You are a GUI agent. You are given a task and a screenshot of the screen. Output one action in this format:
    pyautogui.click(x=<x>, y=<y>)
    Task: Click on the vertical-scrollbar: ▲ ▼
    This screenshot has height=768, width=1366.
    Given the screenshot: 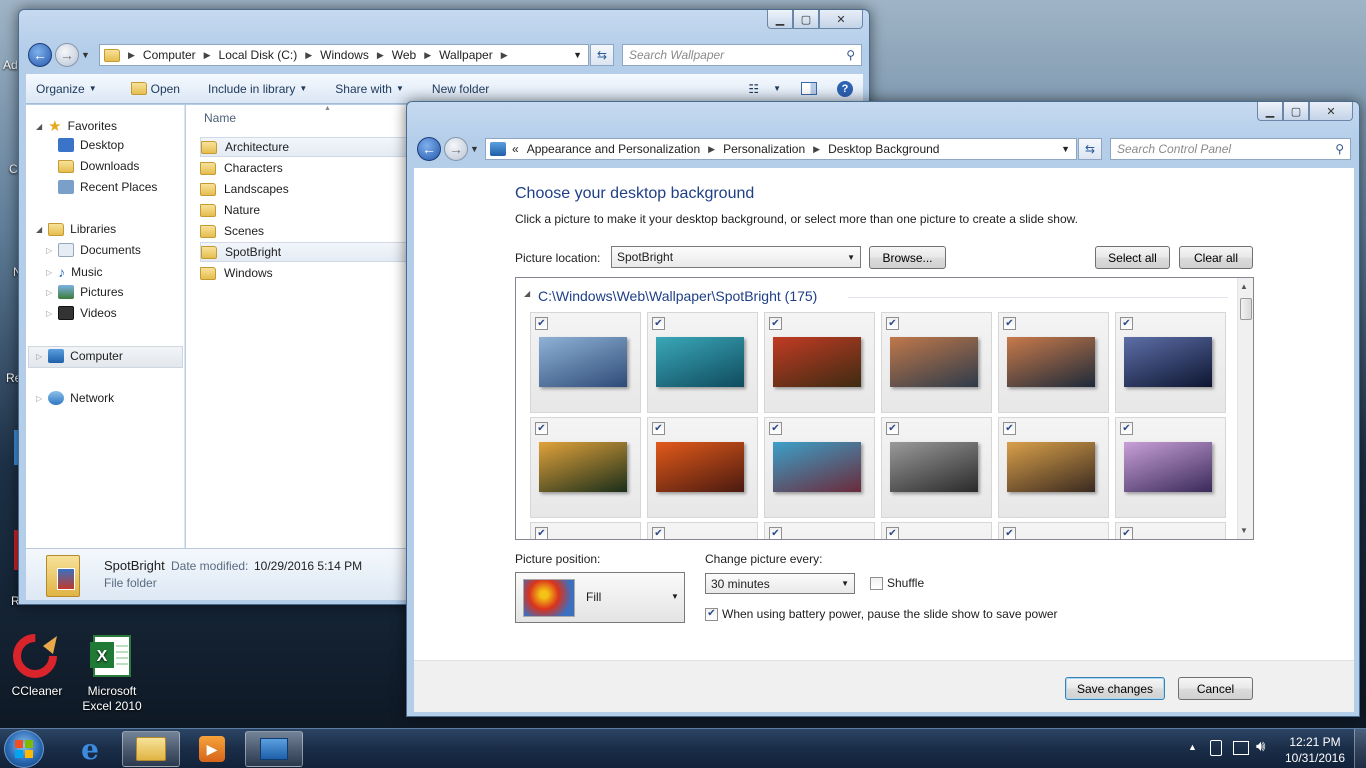 What is the action you would take?
    pyautogui.click(x=1245, y=408)
    